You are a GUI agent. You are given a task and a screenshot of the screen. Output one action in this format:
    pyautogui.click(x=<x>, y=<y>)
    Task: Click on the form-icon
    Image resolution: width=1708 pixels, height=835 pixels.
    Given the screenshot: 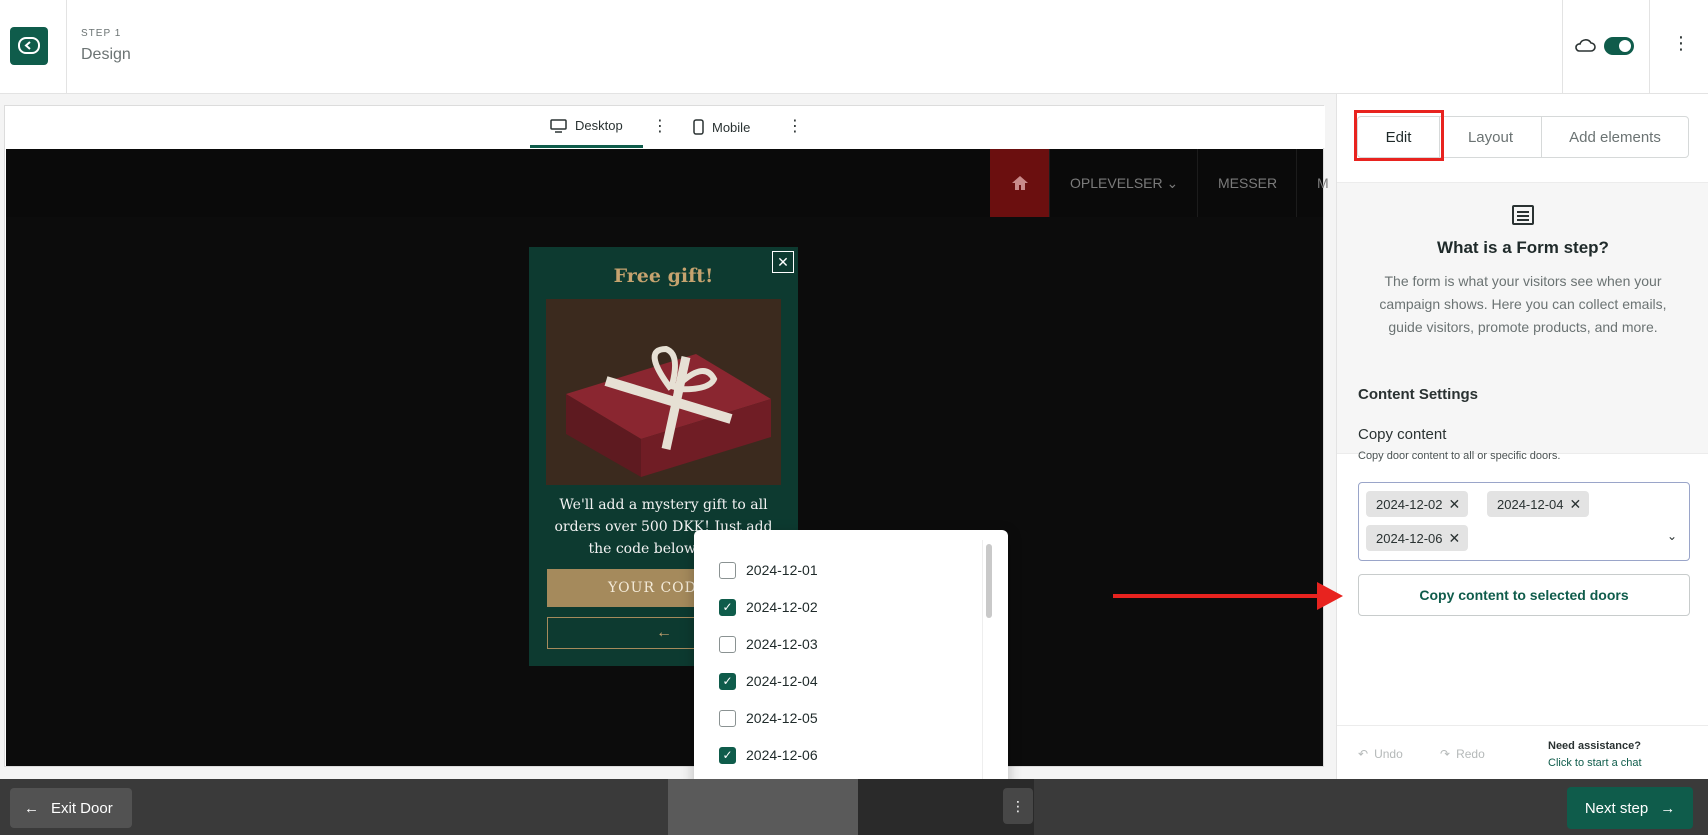 What is the action you would take?
    pyautogui.click(x=1523, y=215)
    